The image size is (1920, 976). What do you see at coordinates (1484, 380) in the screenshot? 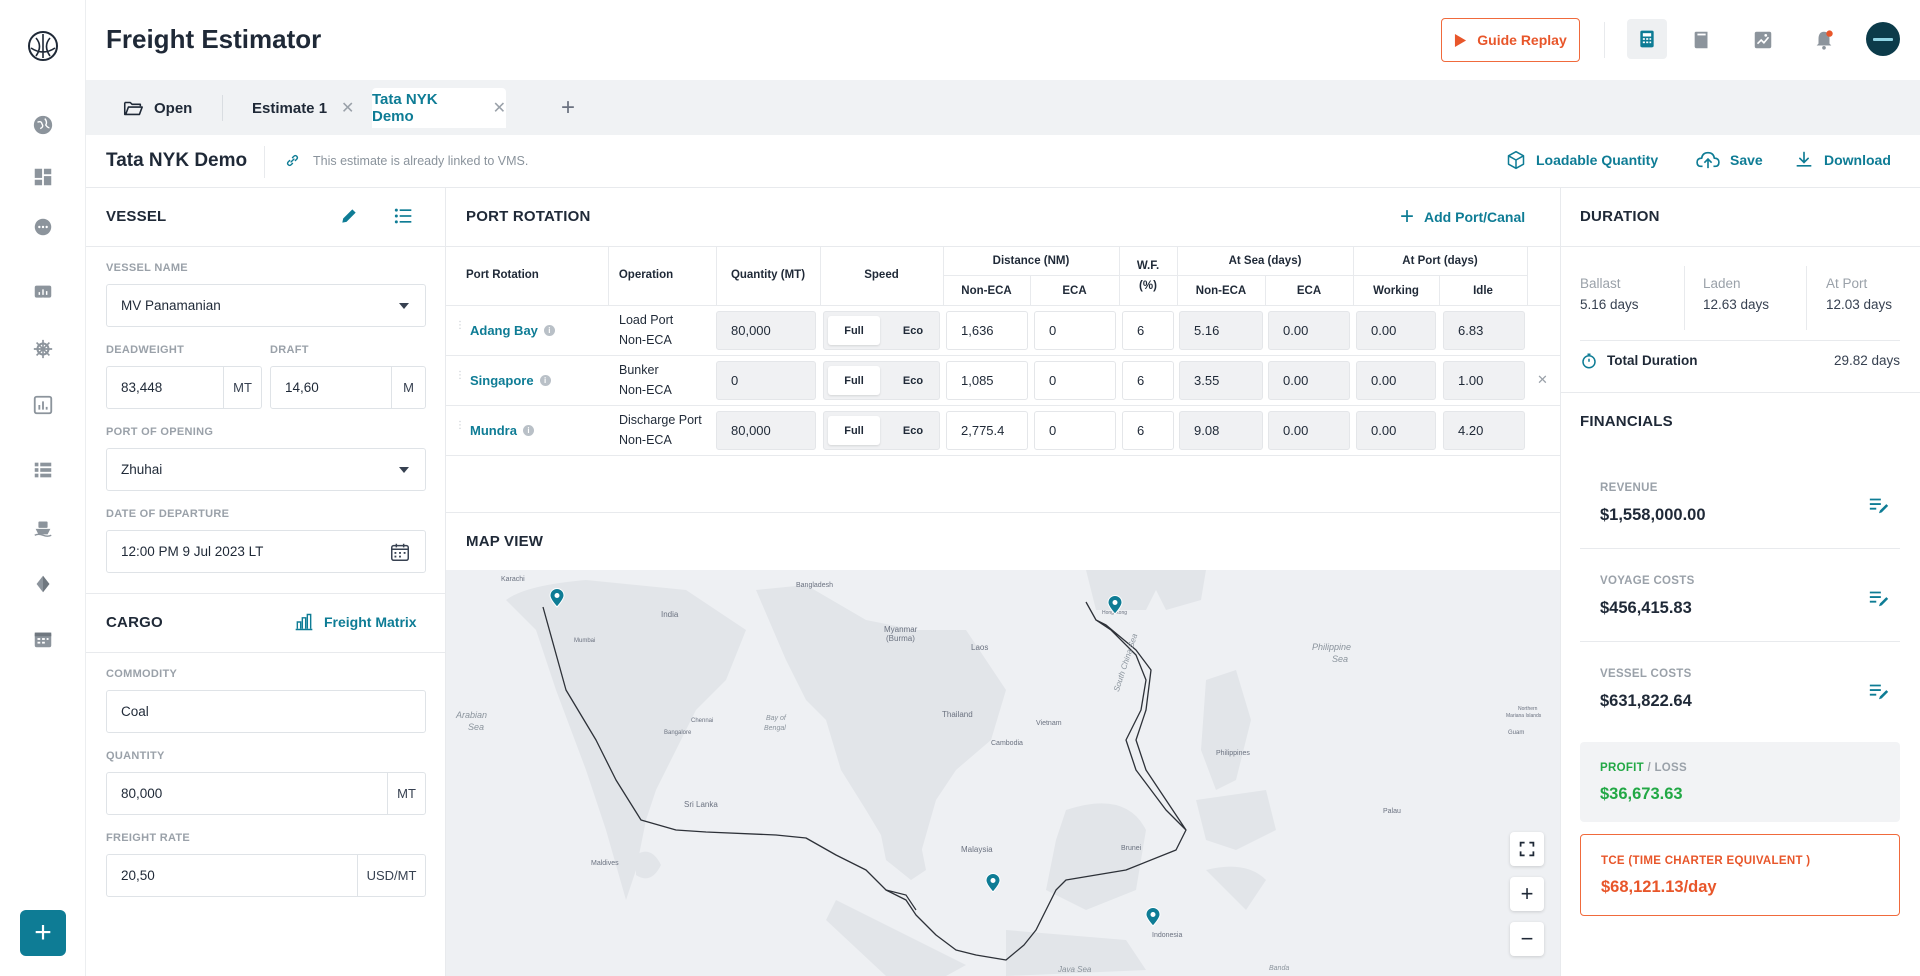
I see `idle-cell: 1.00` at bounding box center [1484, 380].